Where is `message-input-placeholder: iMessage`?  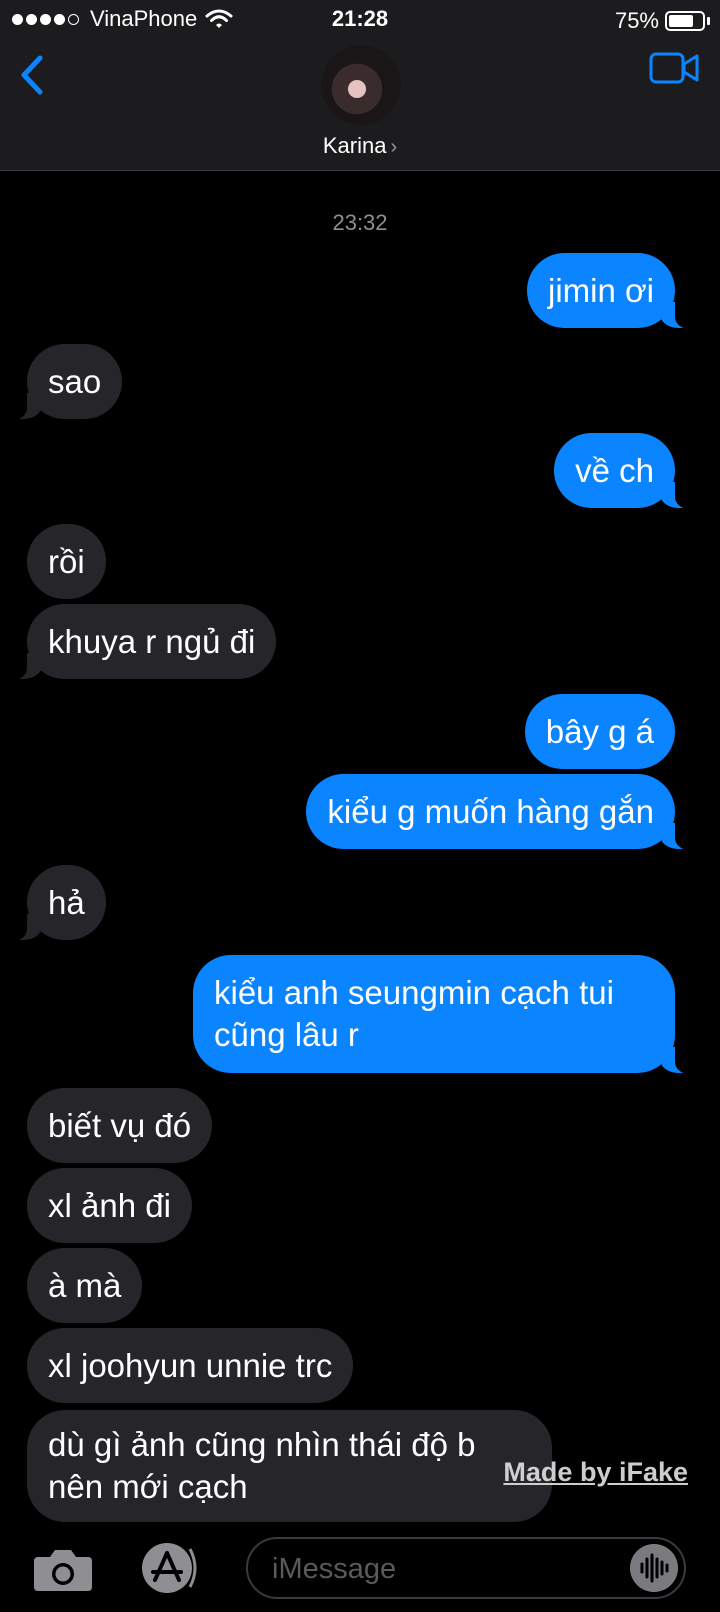 message-input-placeholder: iMessage is located at coordinates (334, 1569).